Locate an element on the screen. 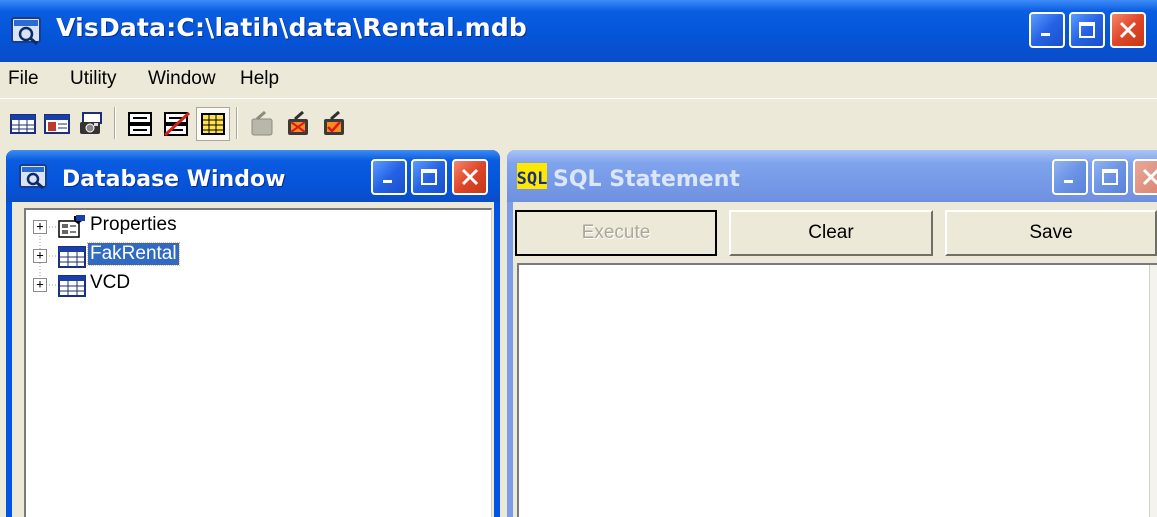 The height and width of the screenshot is (517, 1157). close-button is located at coordinates (1128, 30).